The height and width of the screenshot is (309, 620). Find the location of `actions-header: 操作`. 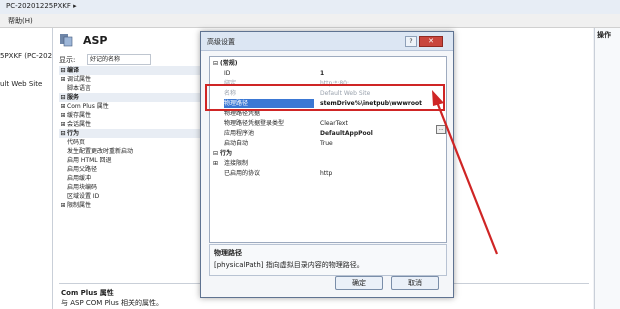

actions-header: 操作 is located at coordinates (604, 35).